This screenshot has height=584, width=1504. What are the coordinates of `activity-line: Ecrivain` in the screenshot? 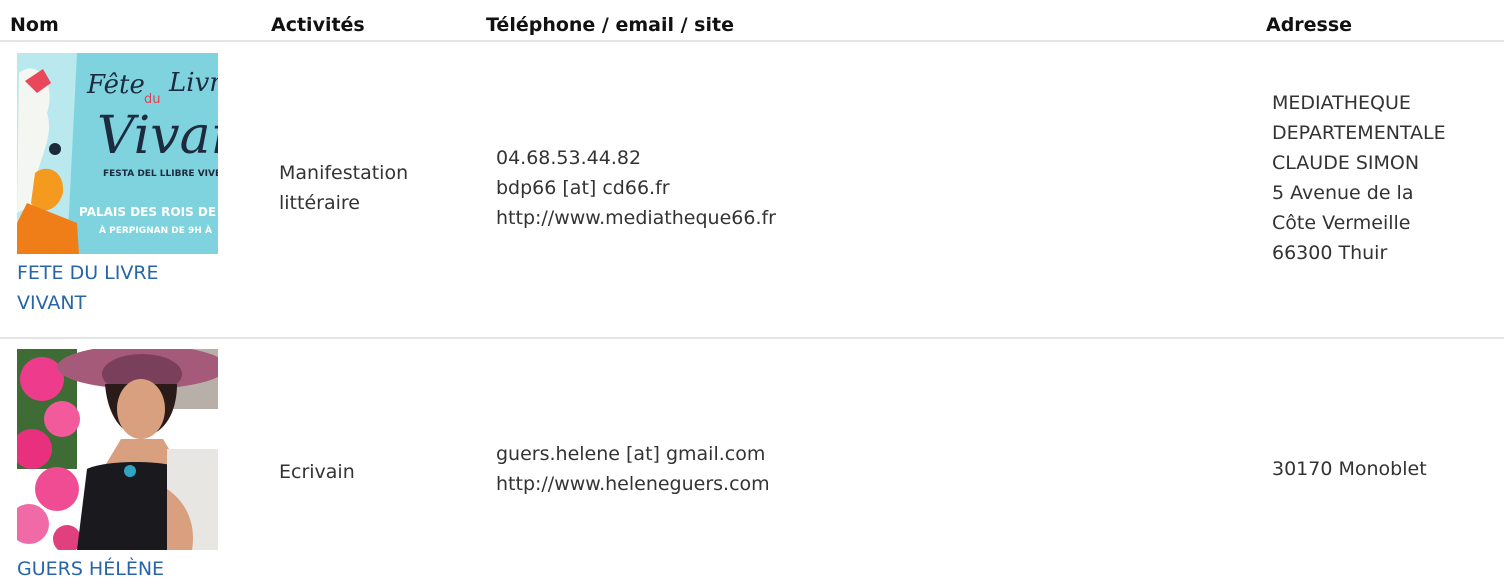 It's located at (317, 472).